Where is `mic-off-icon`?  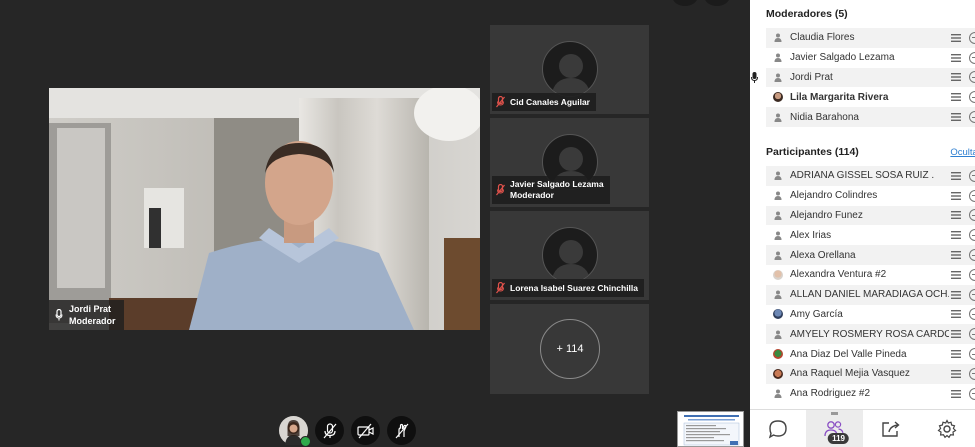
mic-off-icon is located at coordinates (500, 288).